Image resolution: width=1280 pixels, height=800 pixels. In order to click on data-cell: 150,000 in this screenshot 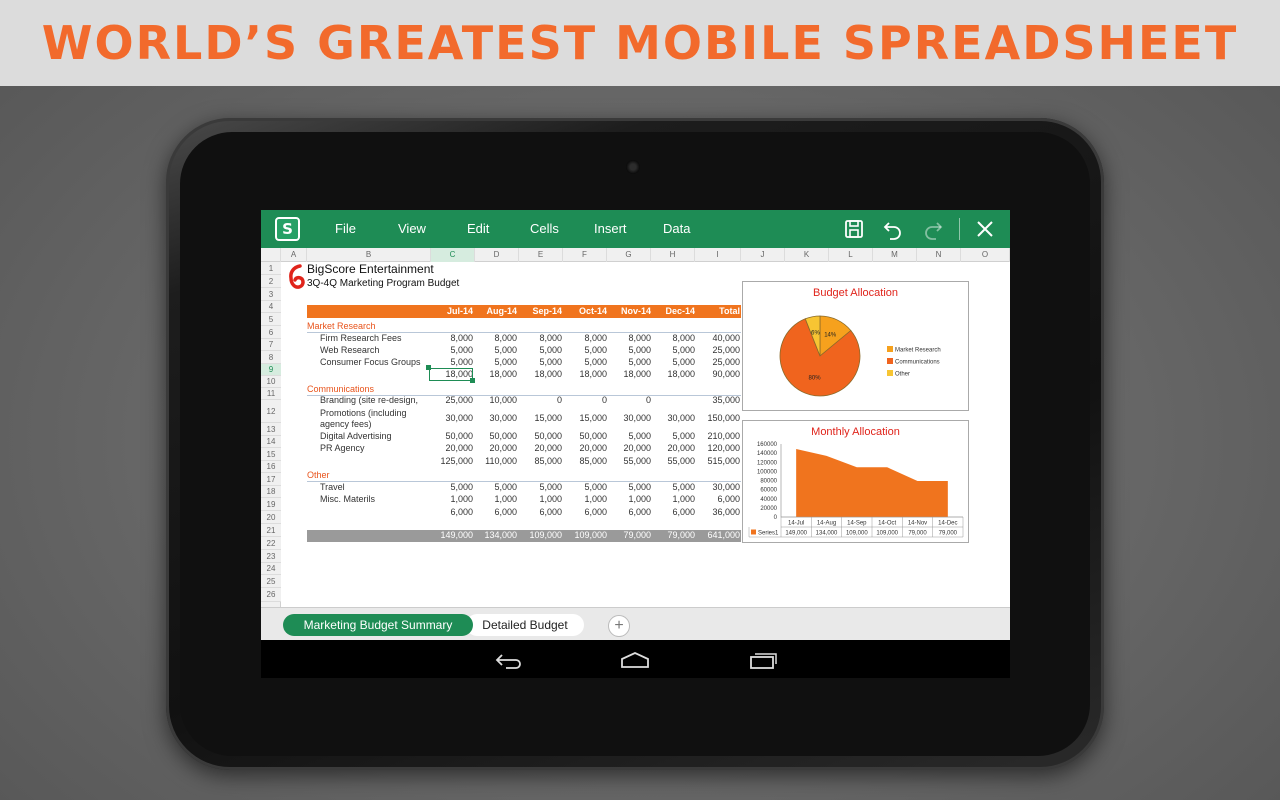, I will do `click(718, 418)`.